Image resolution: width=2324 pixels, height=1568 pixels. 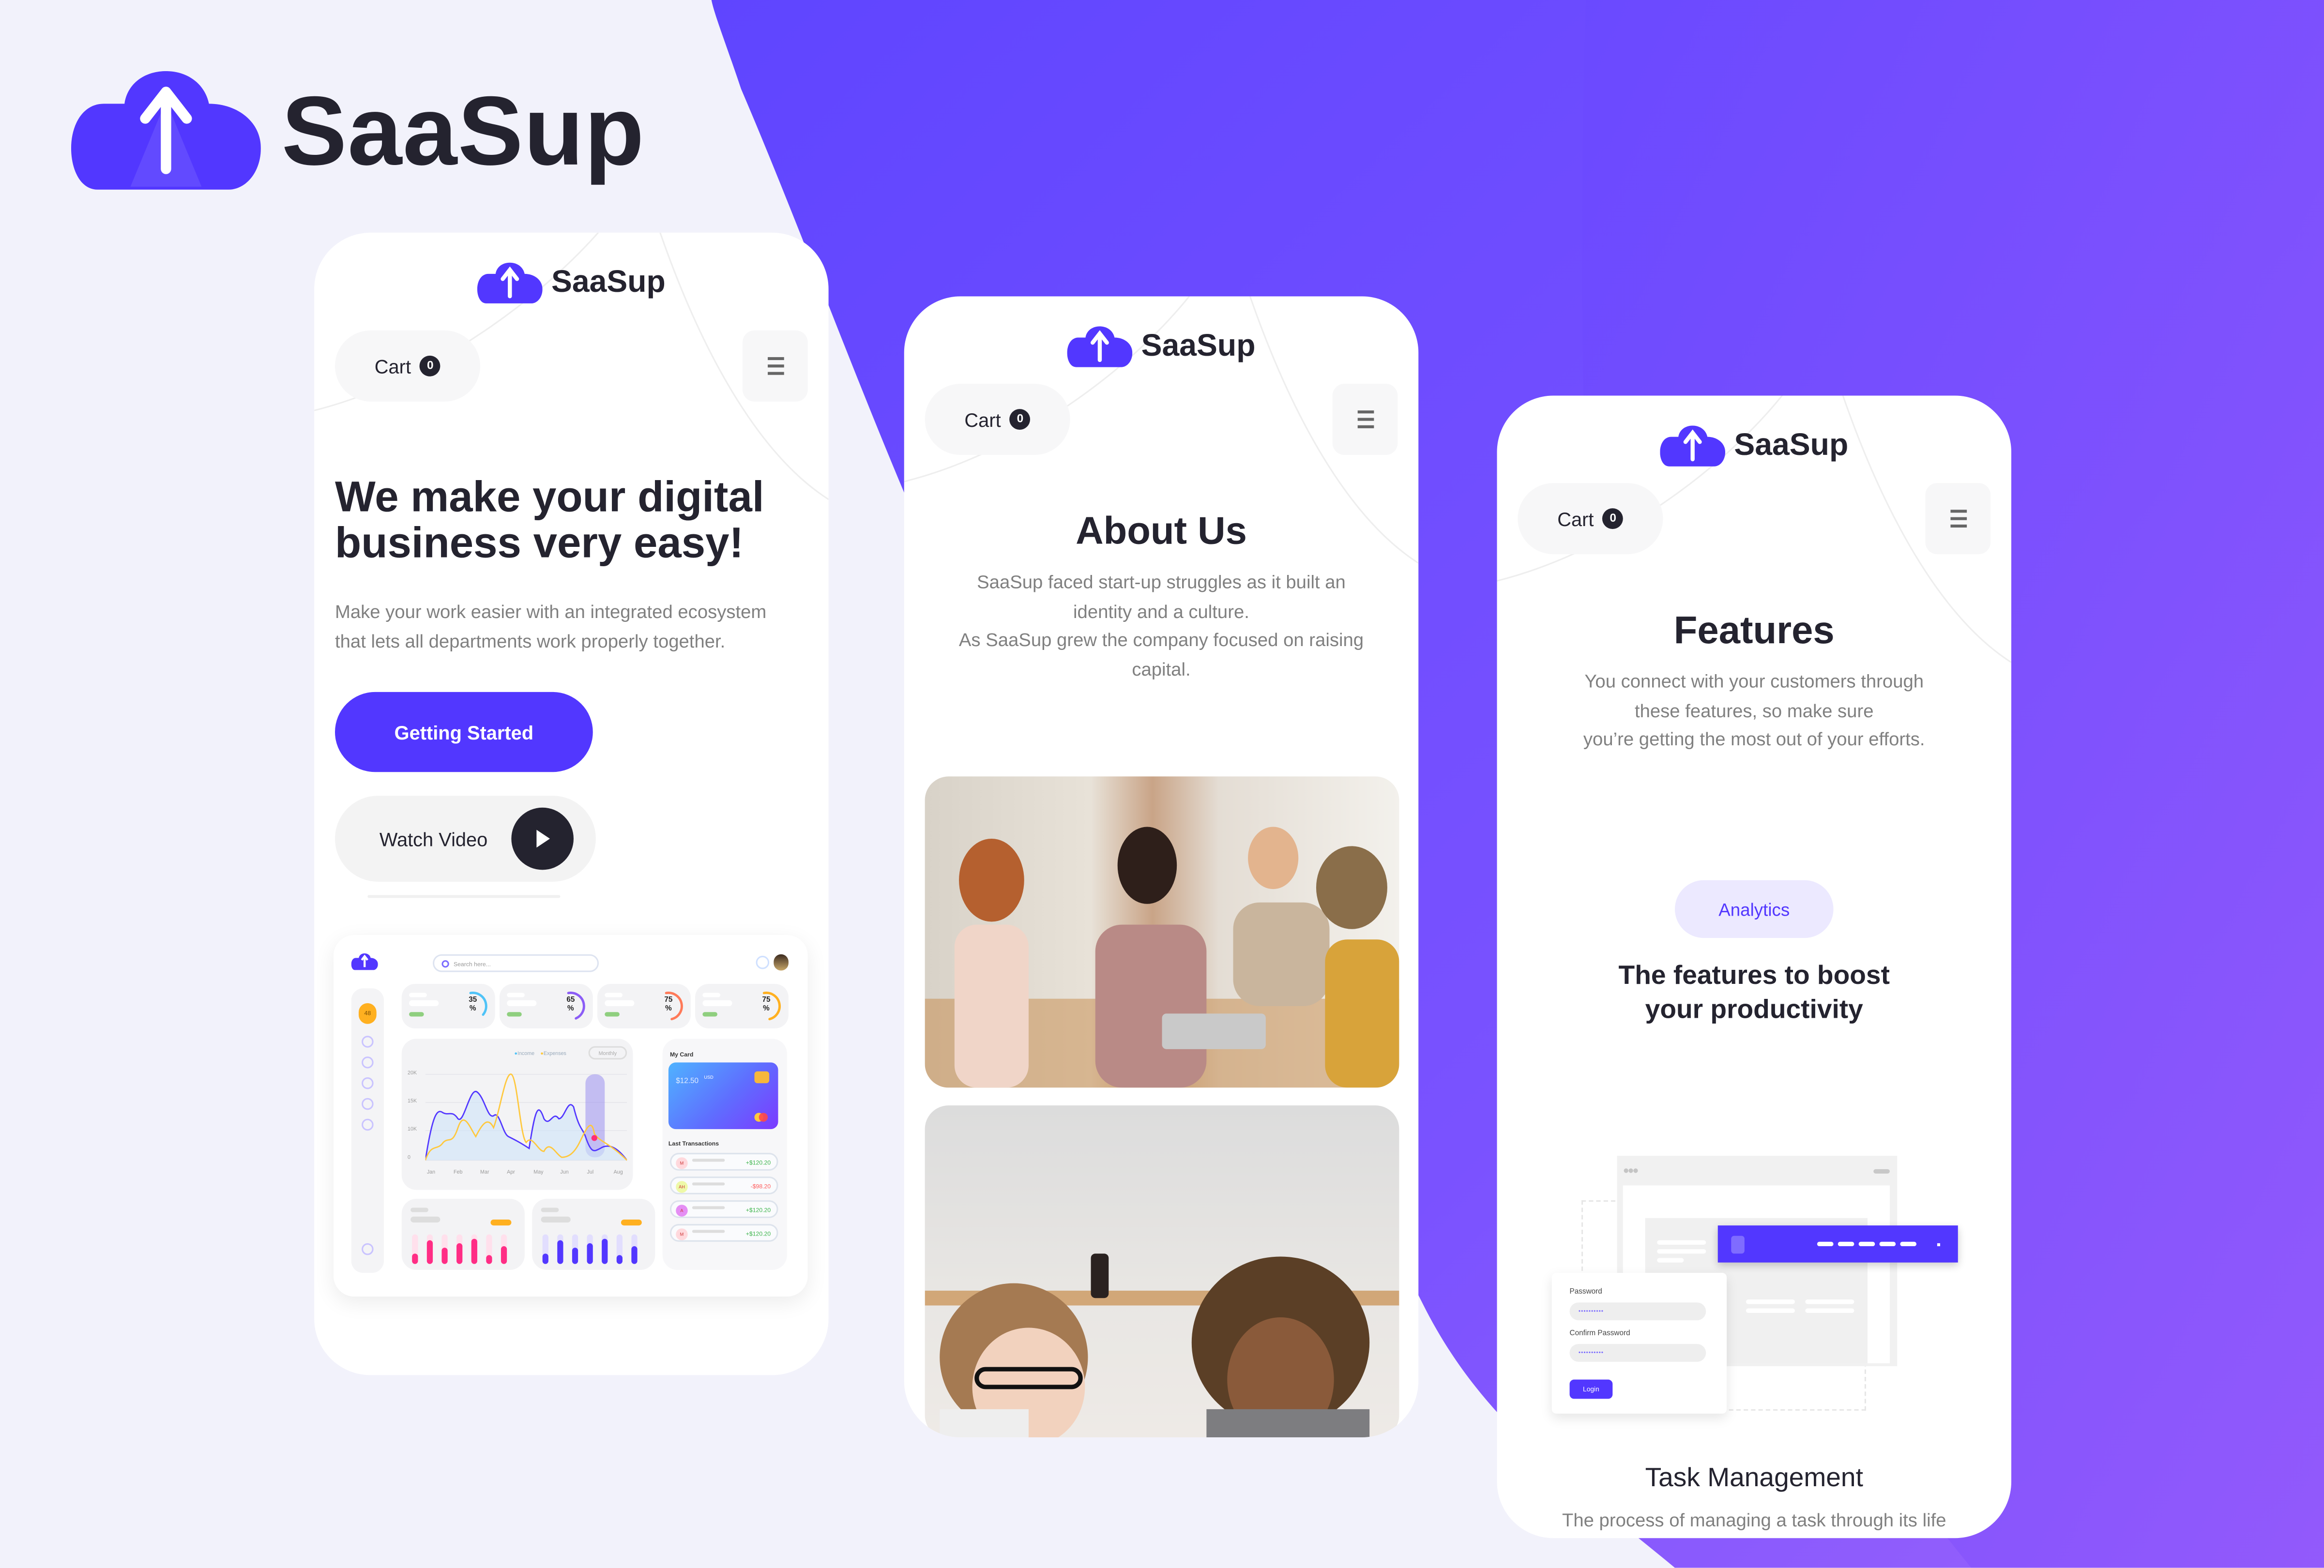 What do you see at coordinates (412, 1073) in the screenshot?
I see `y-tick-label: 20K` at bounding box center [412, 1073].